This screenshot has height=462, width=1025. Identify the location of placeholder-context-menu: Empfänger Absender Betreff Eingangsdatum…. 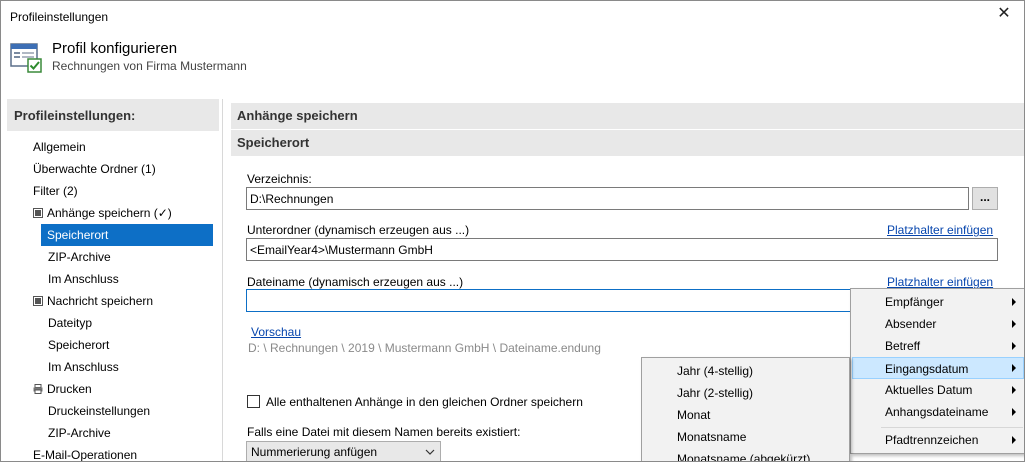
(937, 371).